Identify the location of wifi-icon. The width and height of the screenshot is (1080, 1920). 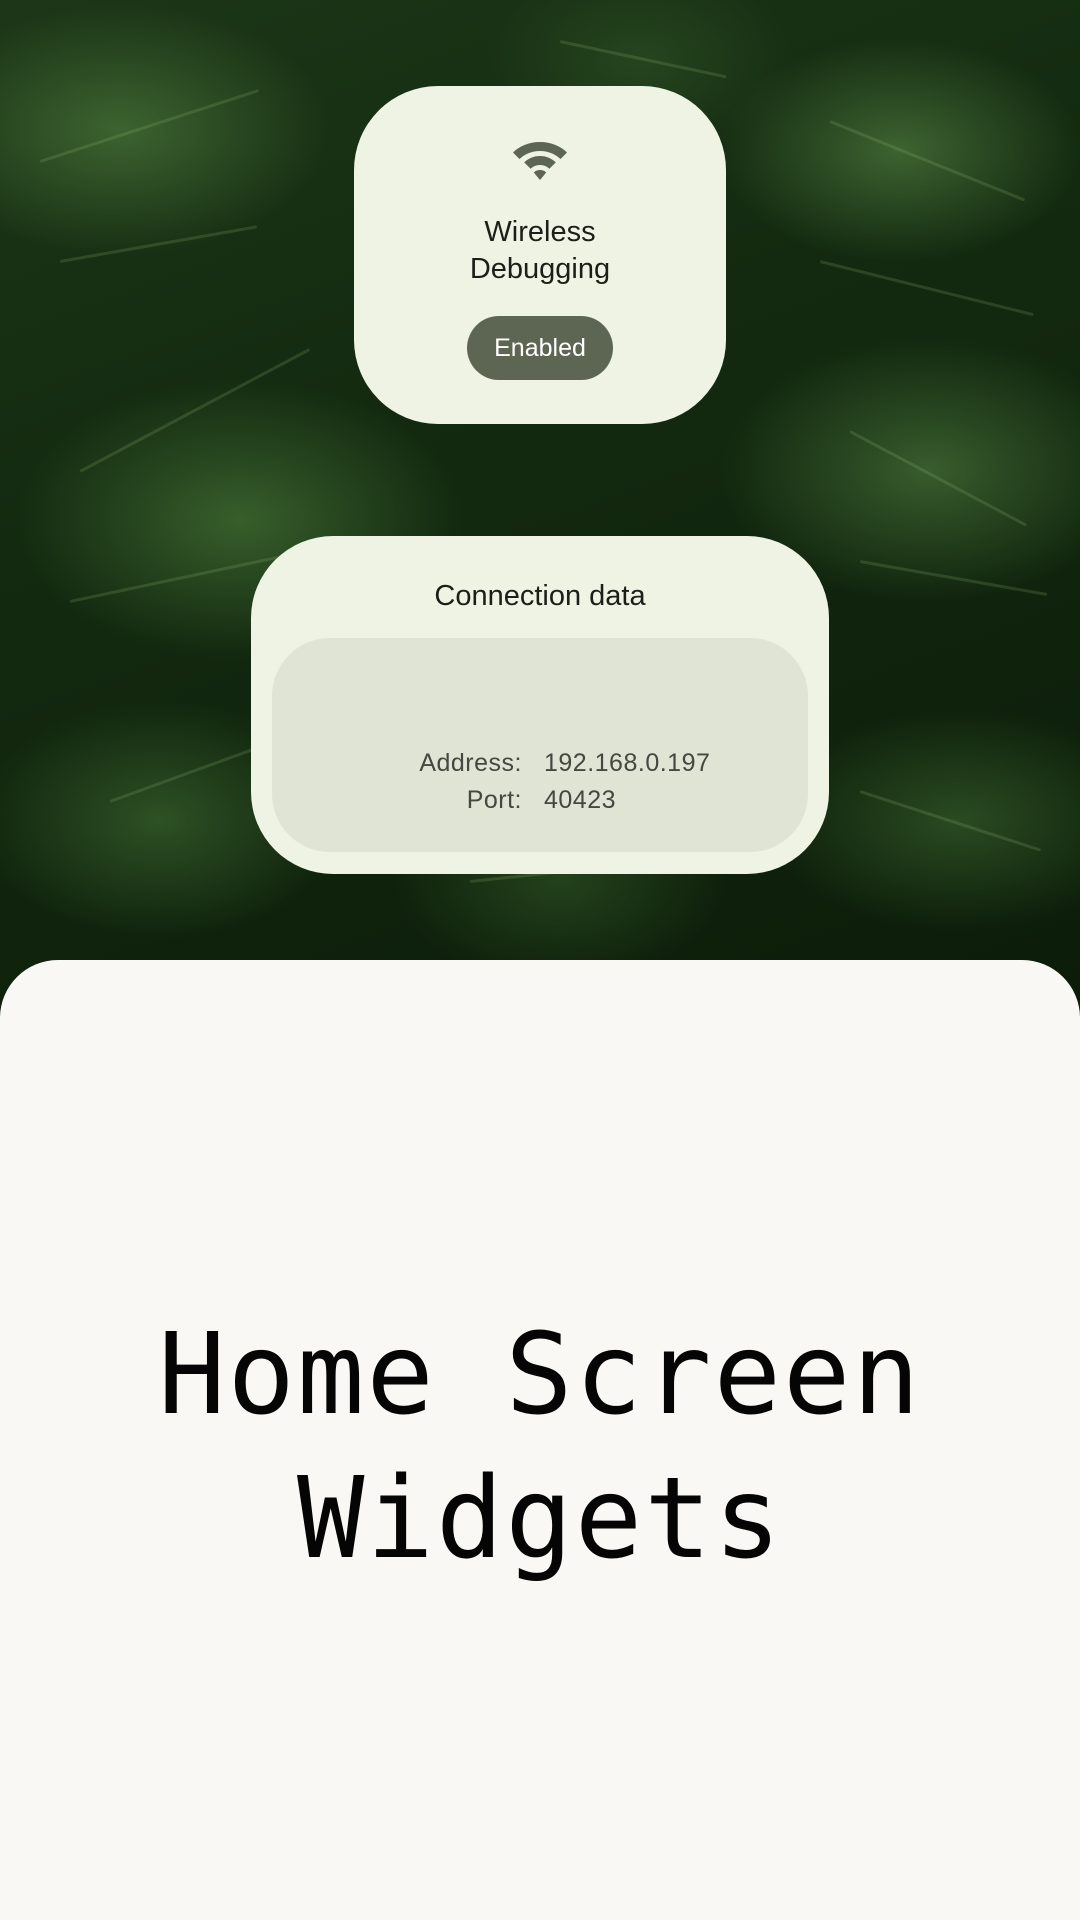
(540, 161).